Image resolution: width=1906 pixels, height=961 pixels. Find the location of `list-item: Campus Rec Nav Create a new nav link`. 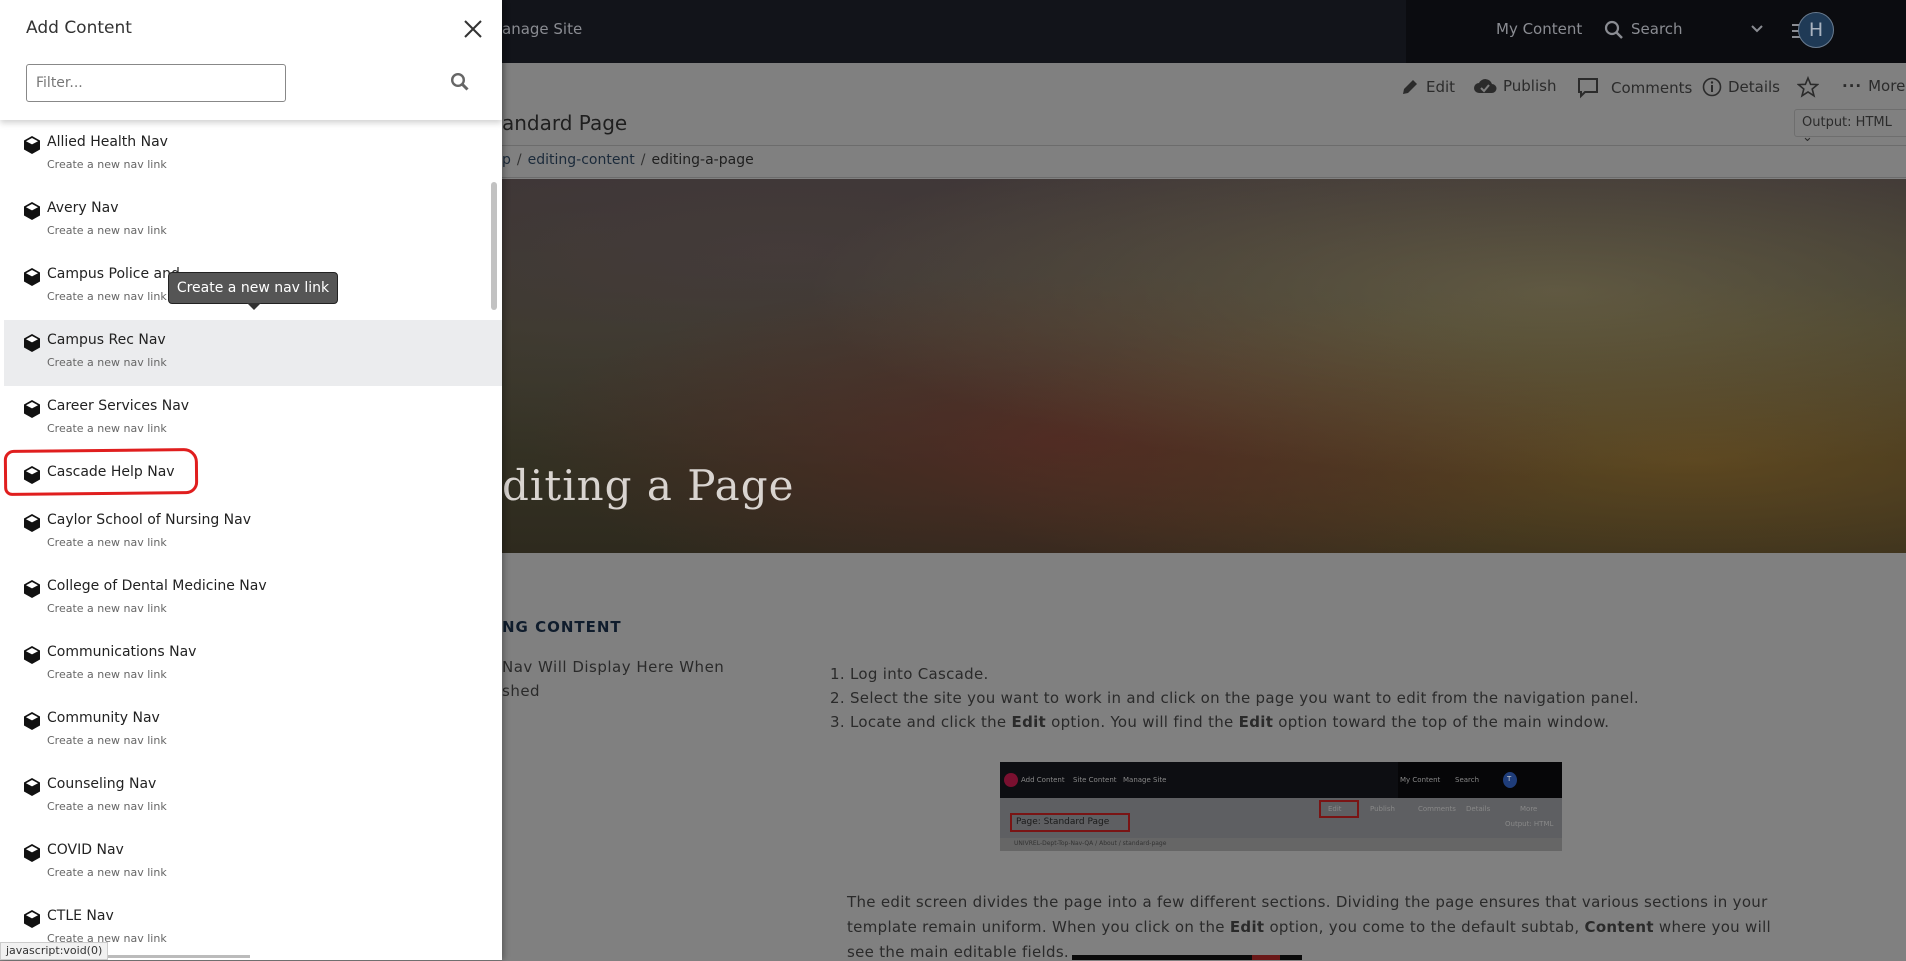

list-item: Campus Rec Nav Create a new nav link is located at coordinates (253, 353).